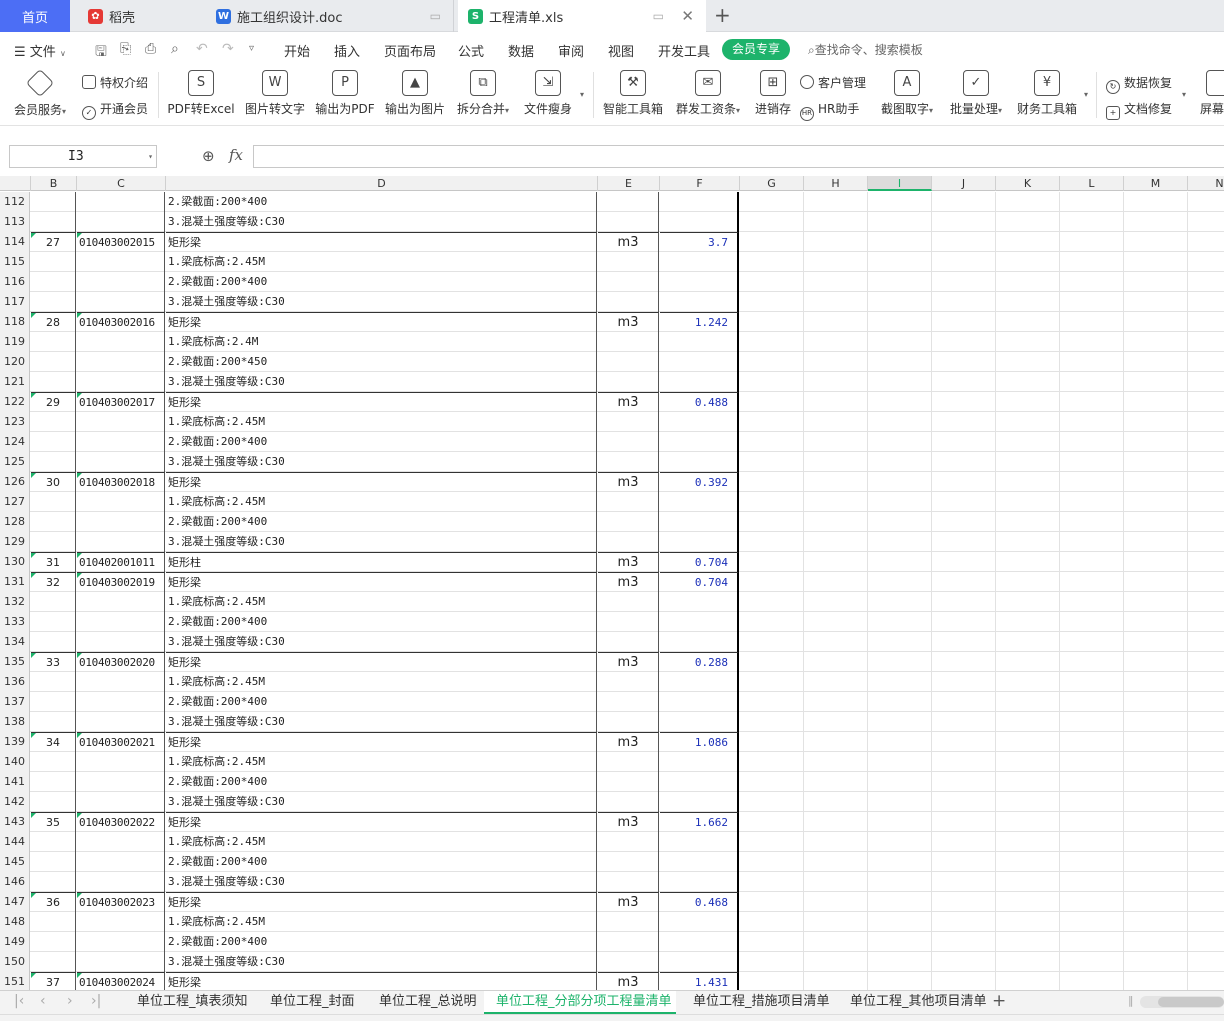  Describe the element at coordinates (907, 93) in the screenshot. I see `ocr-button: A 截图取字▾` at that location.